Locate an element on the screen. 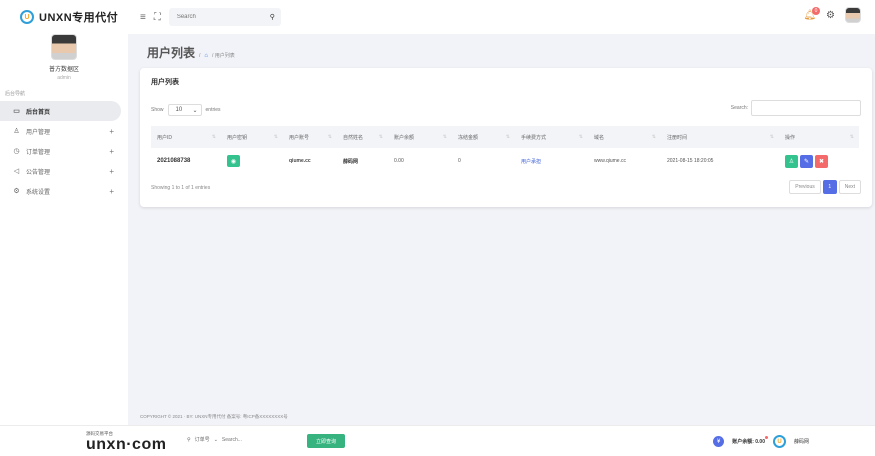  cell-frozen: 0 is located at coordinates (459, 161).